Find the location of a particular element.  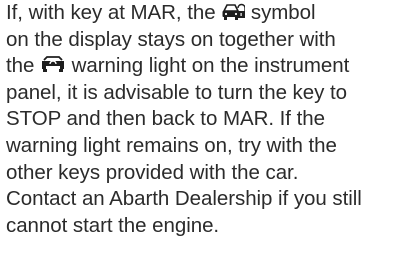

immobilizer-warning-light-icon is located at coordinates (53, 65).